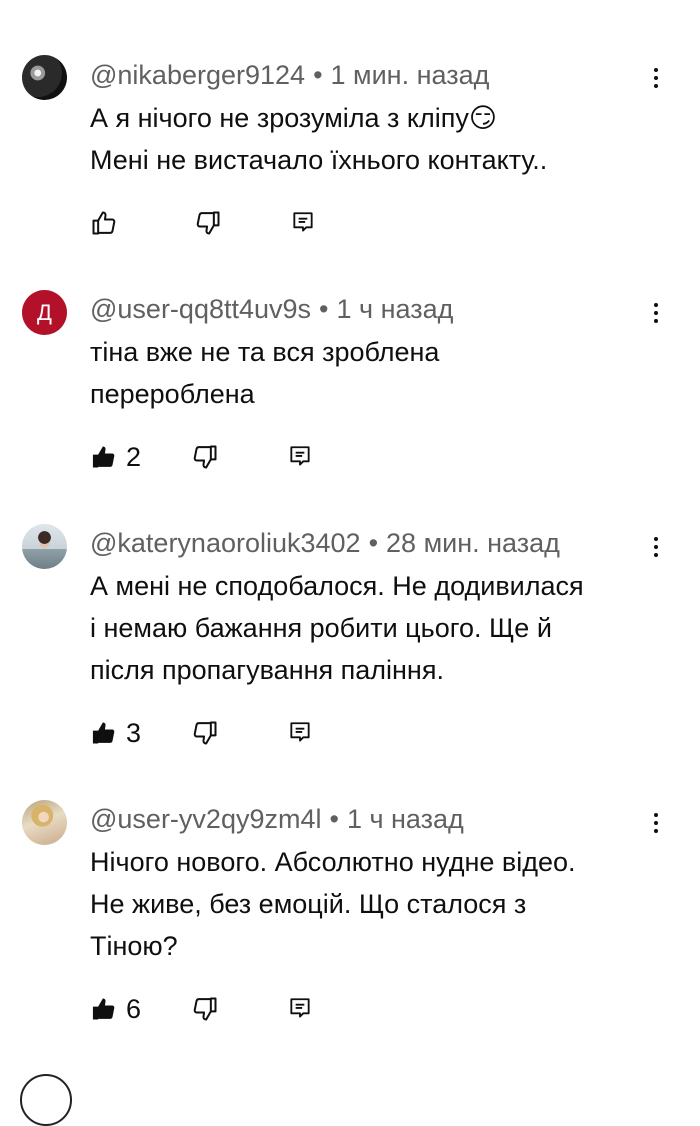 This screenshot has width=700, height=1126. Describe the element at coordinates (172, 394) in the screenshot. I see `comment-line: перероблена` at that location.